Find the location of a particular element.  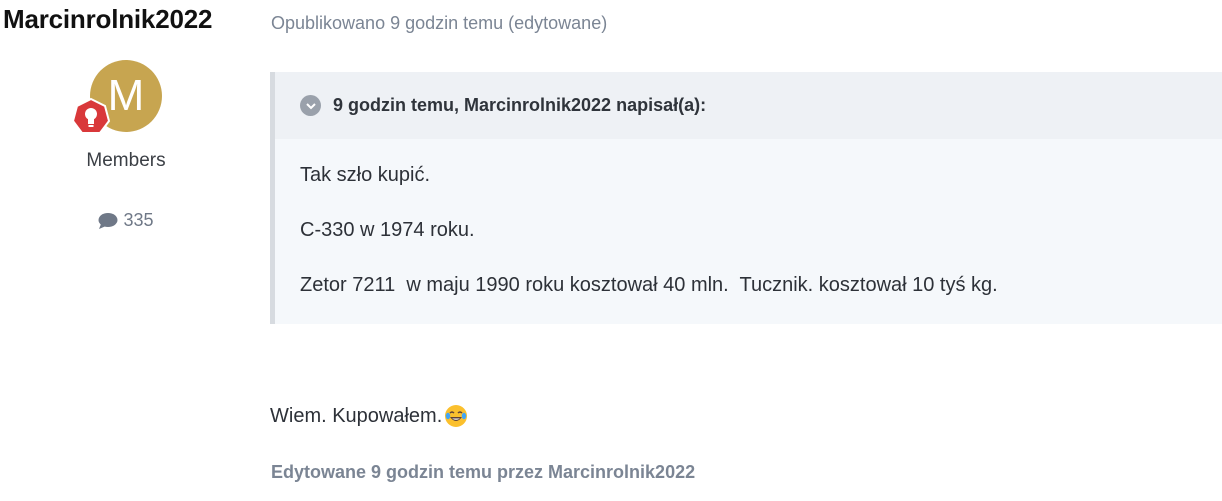

post-text: Wiem. Kupowałem. is located at coordinates (369, 416).